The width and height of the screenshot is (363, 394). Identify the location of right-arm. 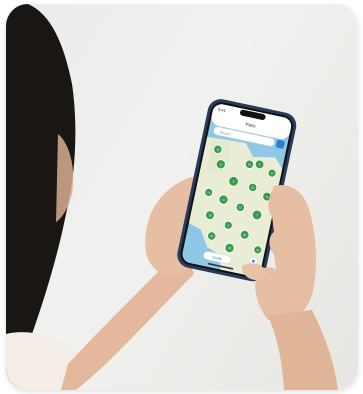
(303, 350).